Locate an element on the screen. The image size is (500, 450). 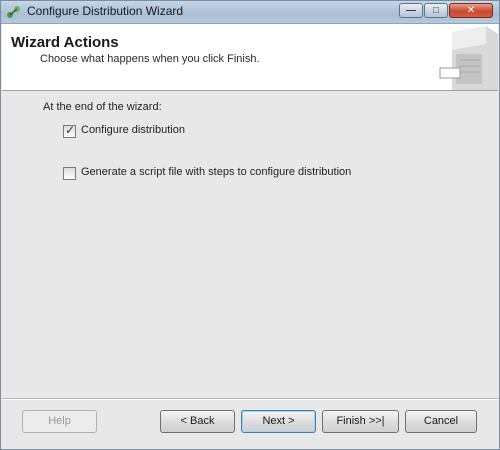
maximize-button: □ is located at coordinates (436, 10).